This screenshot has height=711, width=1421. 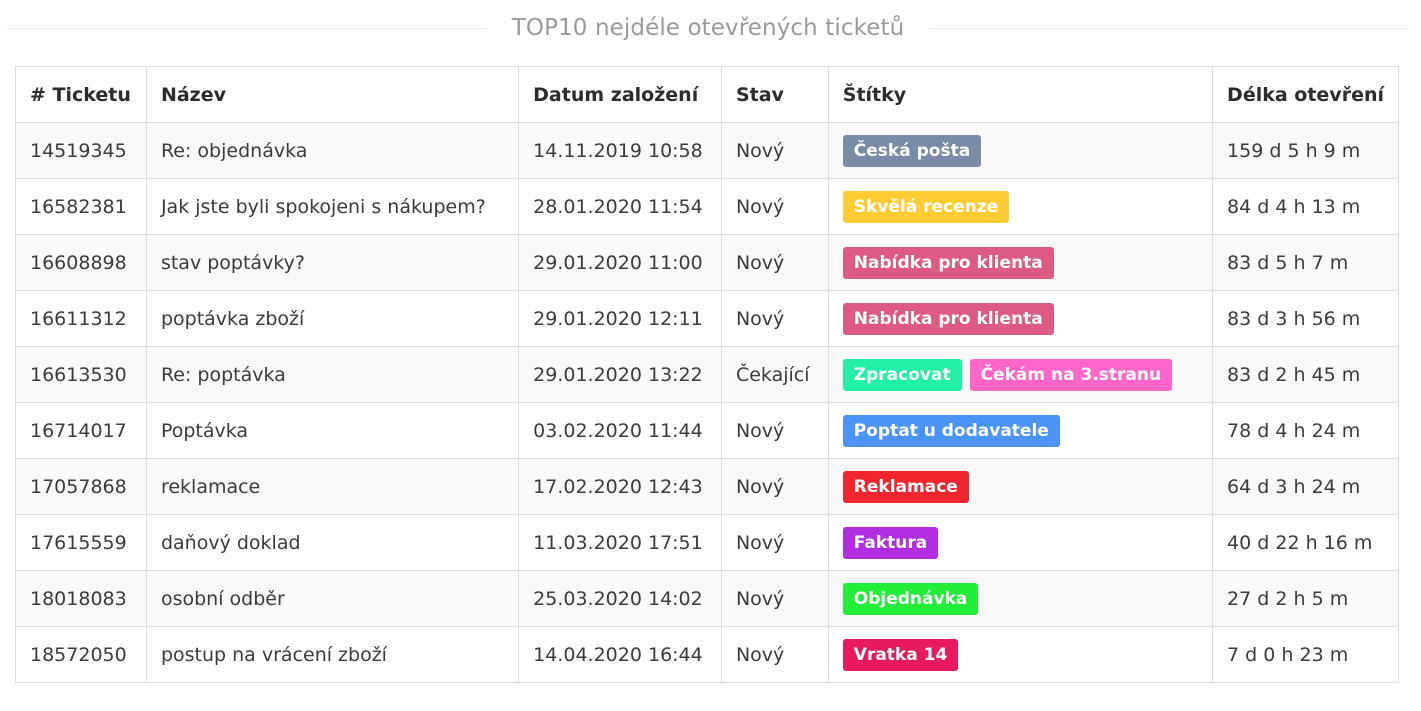 I want to click on ticket-number-cell: 18572050, so click(x=81, y=654).